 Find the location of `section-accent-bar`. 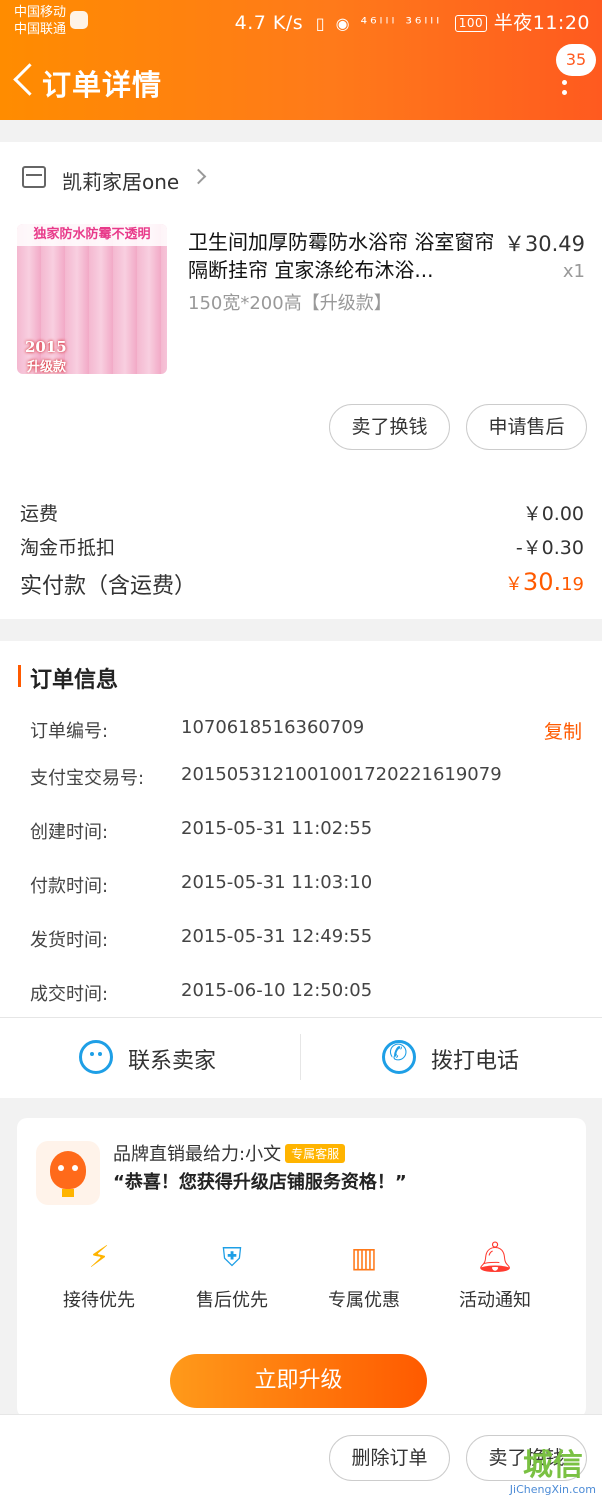

section-accent-bar is located at coordinates (19, 676).